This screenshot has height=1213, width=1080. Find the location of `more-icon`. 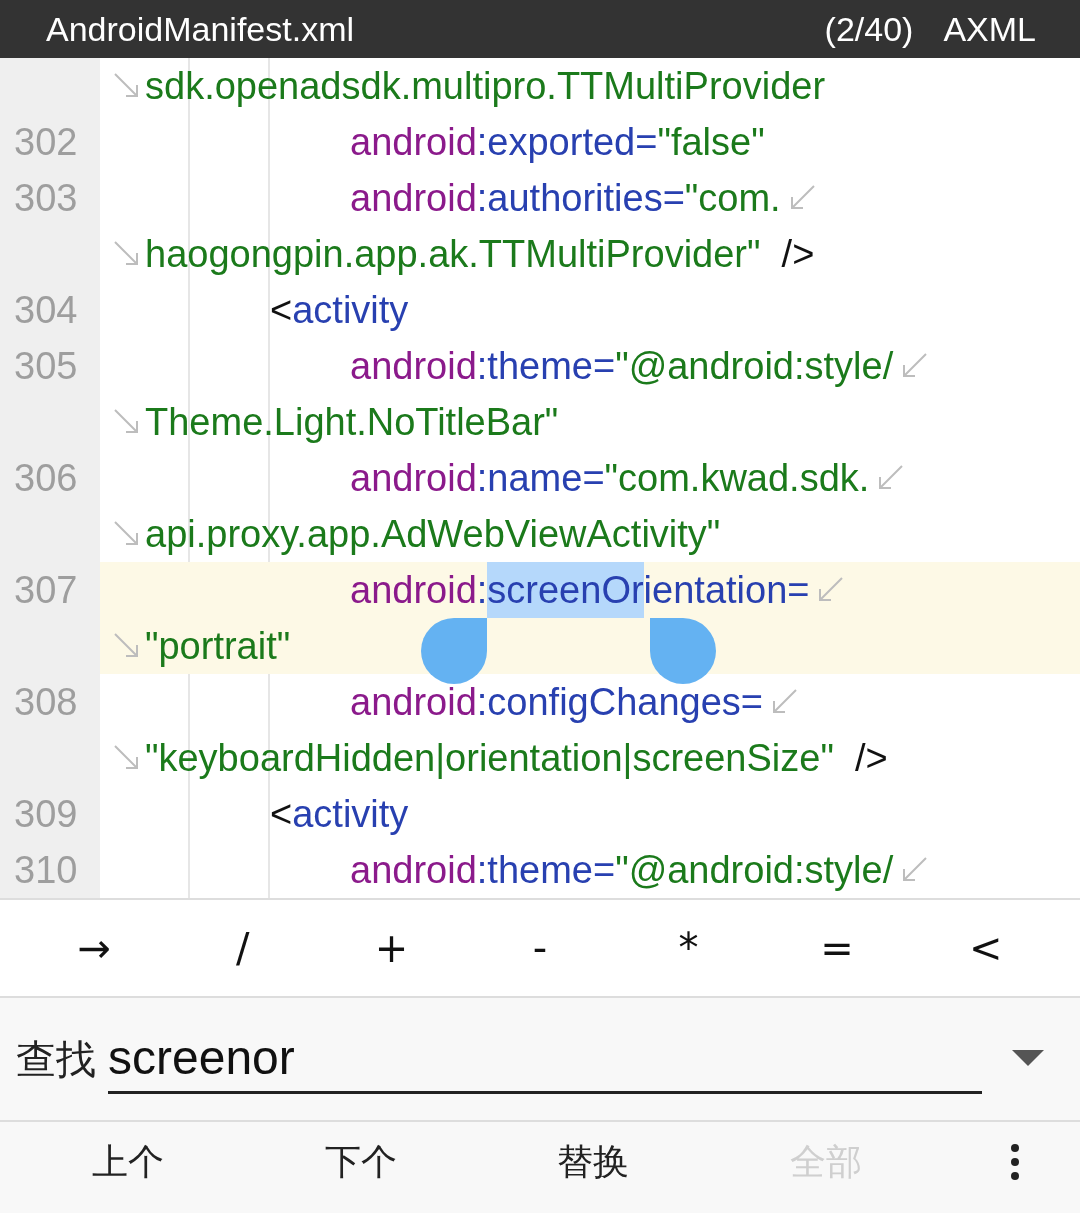

more-icon is located at coordinates (1015, 1162).